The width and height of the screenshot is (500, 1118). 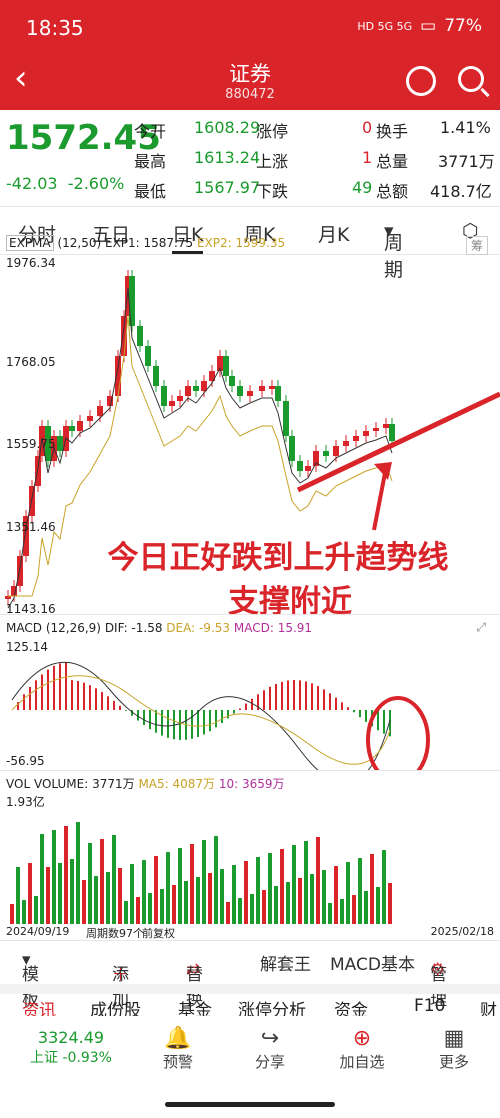 What do you see at coordinates (178, 1038) in the screenshot?
I see `bell-icon: 🔔` at bounding box center [178, 1038].